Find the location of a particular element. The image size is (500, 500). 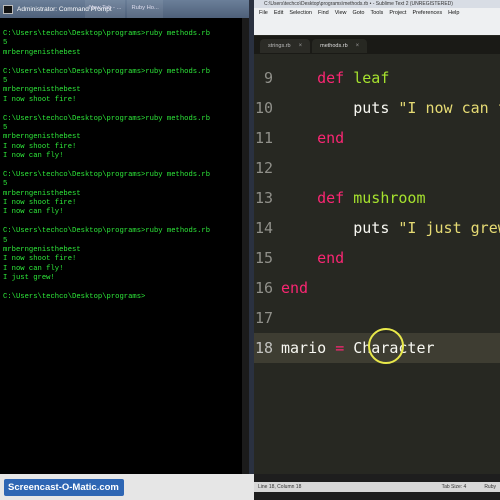

code-text: puts "I now can fly!" is located at coordinates (390, 108).